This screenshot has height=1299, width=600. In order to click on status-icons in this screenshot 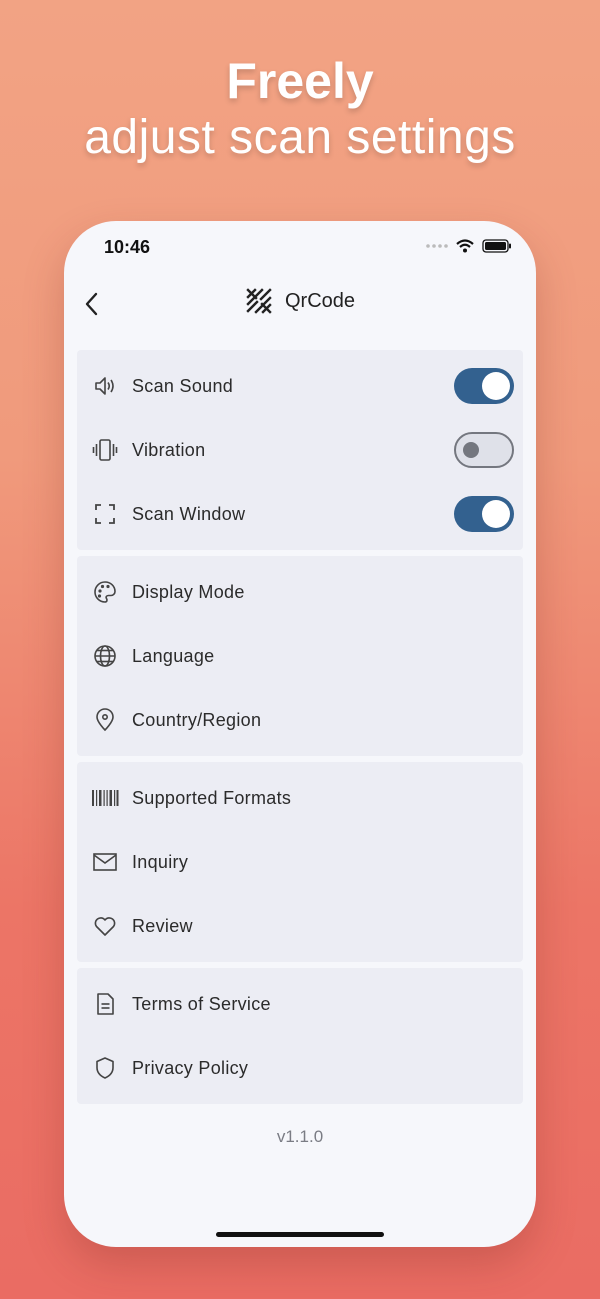, I will do `click(469, 246)`.